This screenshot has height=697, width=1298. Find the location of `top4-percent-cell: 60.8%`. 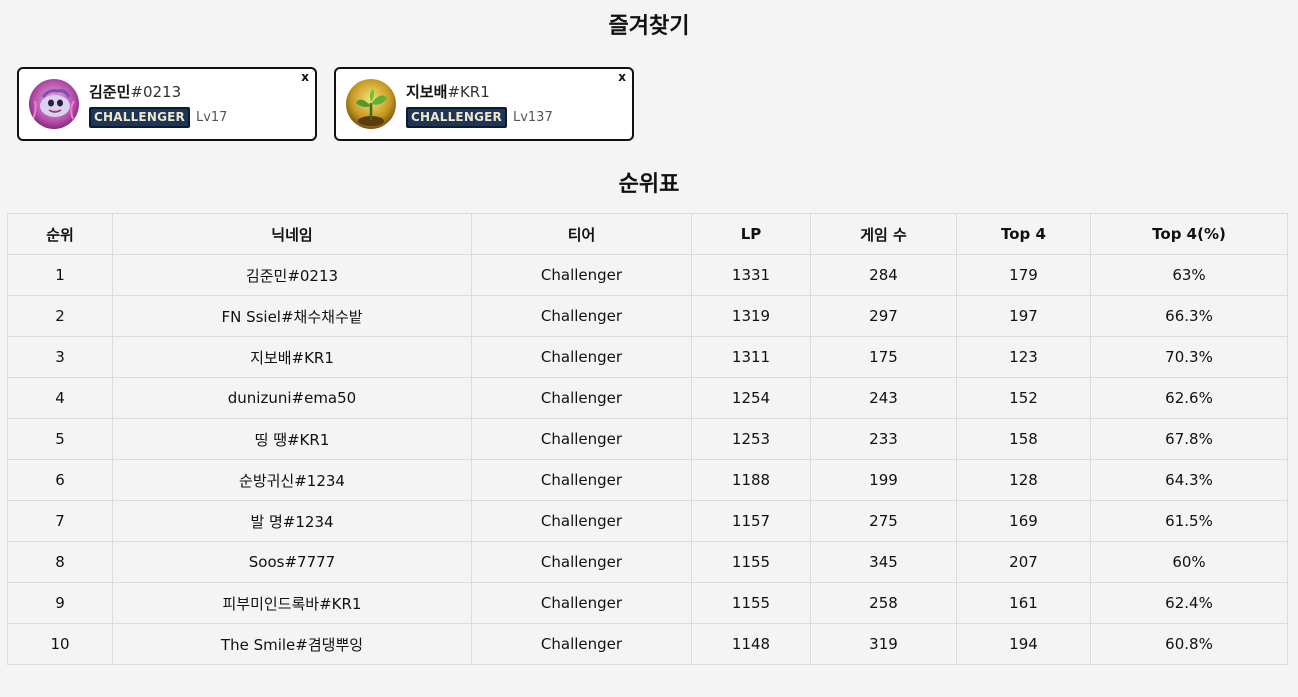

top4-percent-cell: 60.8% is located at coordinates (1189, 644).